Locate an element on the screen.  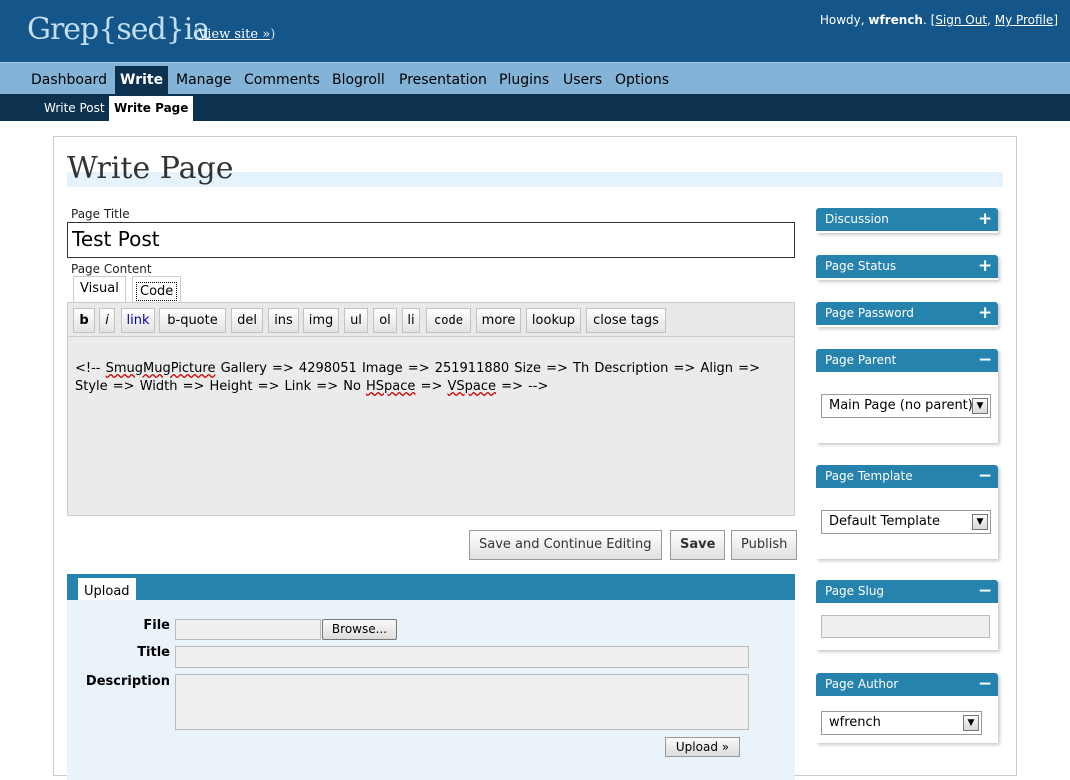
user-info: Howdy, wfrench. [Sign Out, My Profile] is located at coordinates (939, 20).